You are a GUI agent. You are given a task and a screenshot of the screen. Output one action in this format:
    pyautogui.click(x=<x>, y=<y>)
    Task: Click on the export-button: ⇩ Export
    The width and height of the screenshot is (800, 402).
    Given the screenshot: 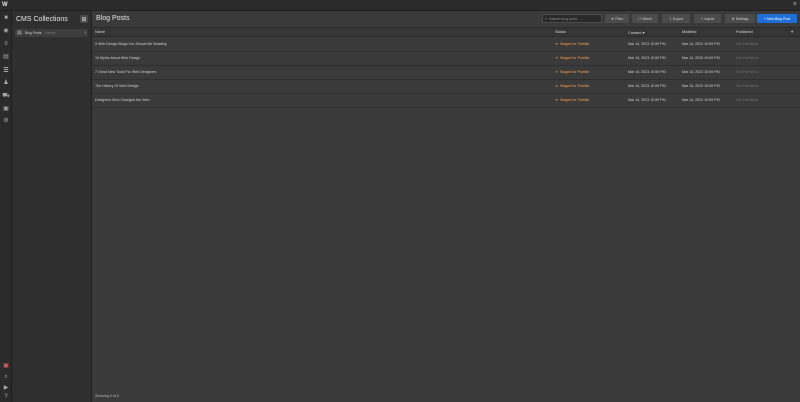 What is the action you would take?
    pyautogui.click(x=676, y=18)
    